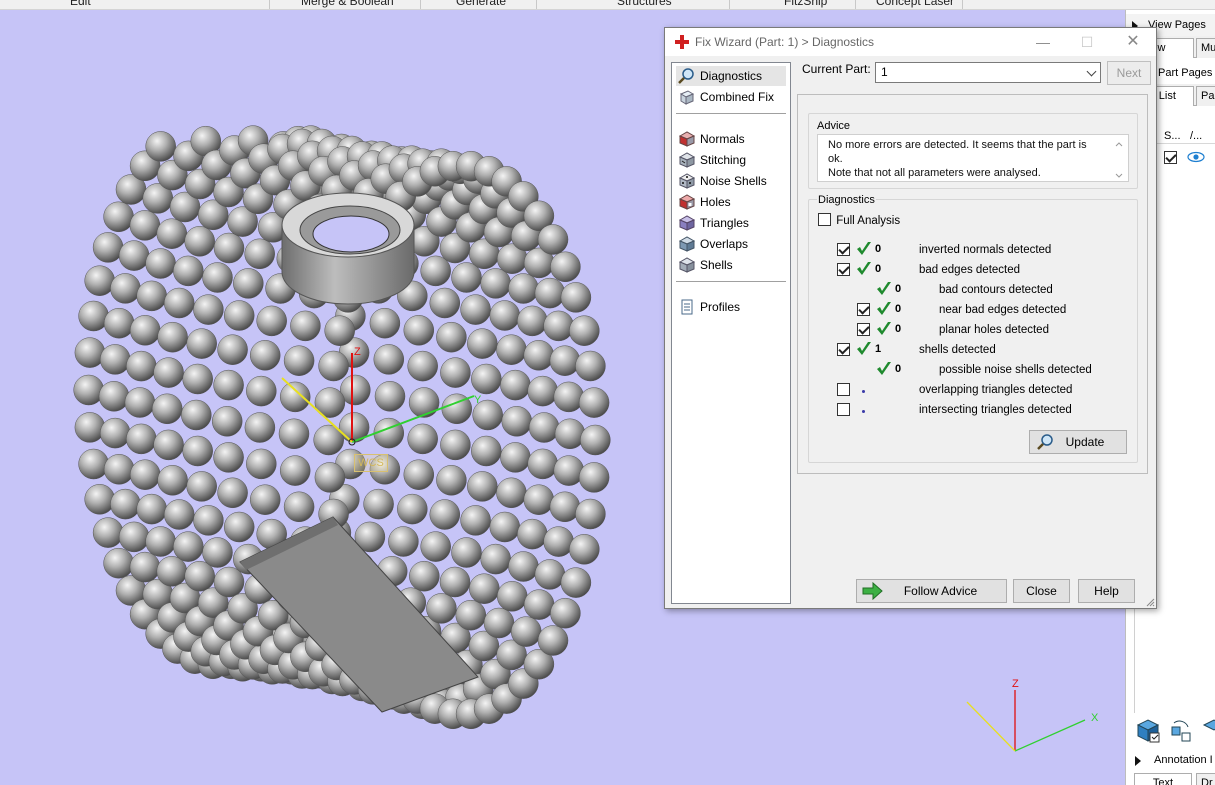 This screenshot has height=785, width=1215. What do you see at coordinates (1205, 779) in the screenshot?
I see `tab-dr: Dr` at bounding box center [1205, 779].